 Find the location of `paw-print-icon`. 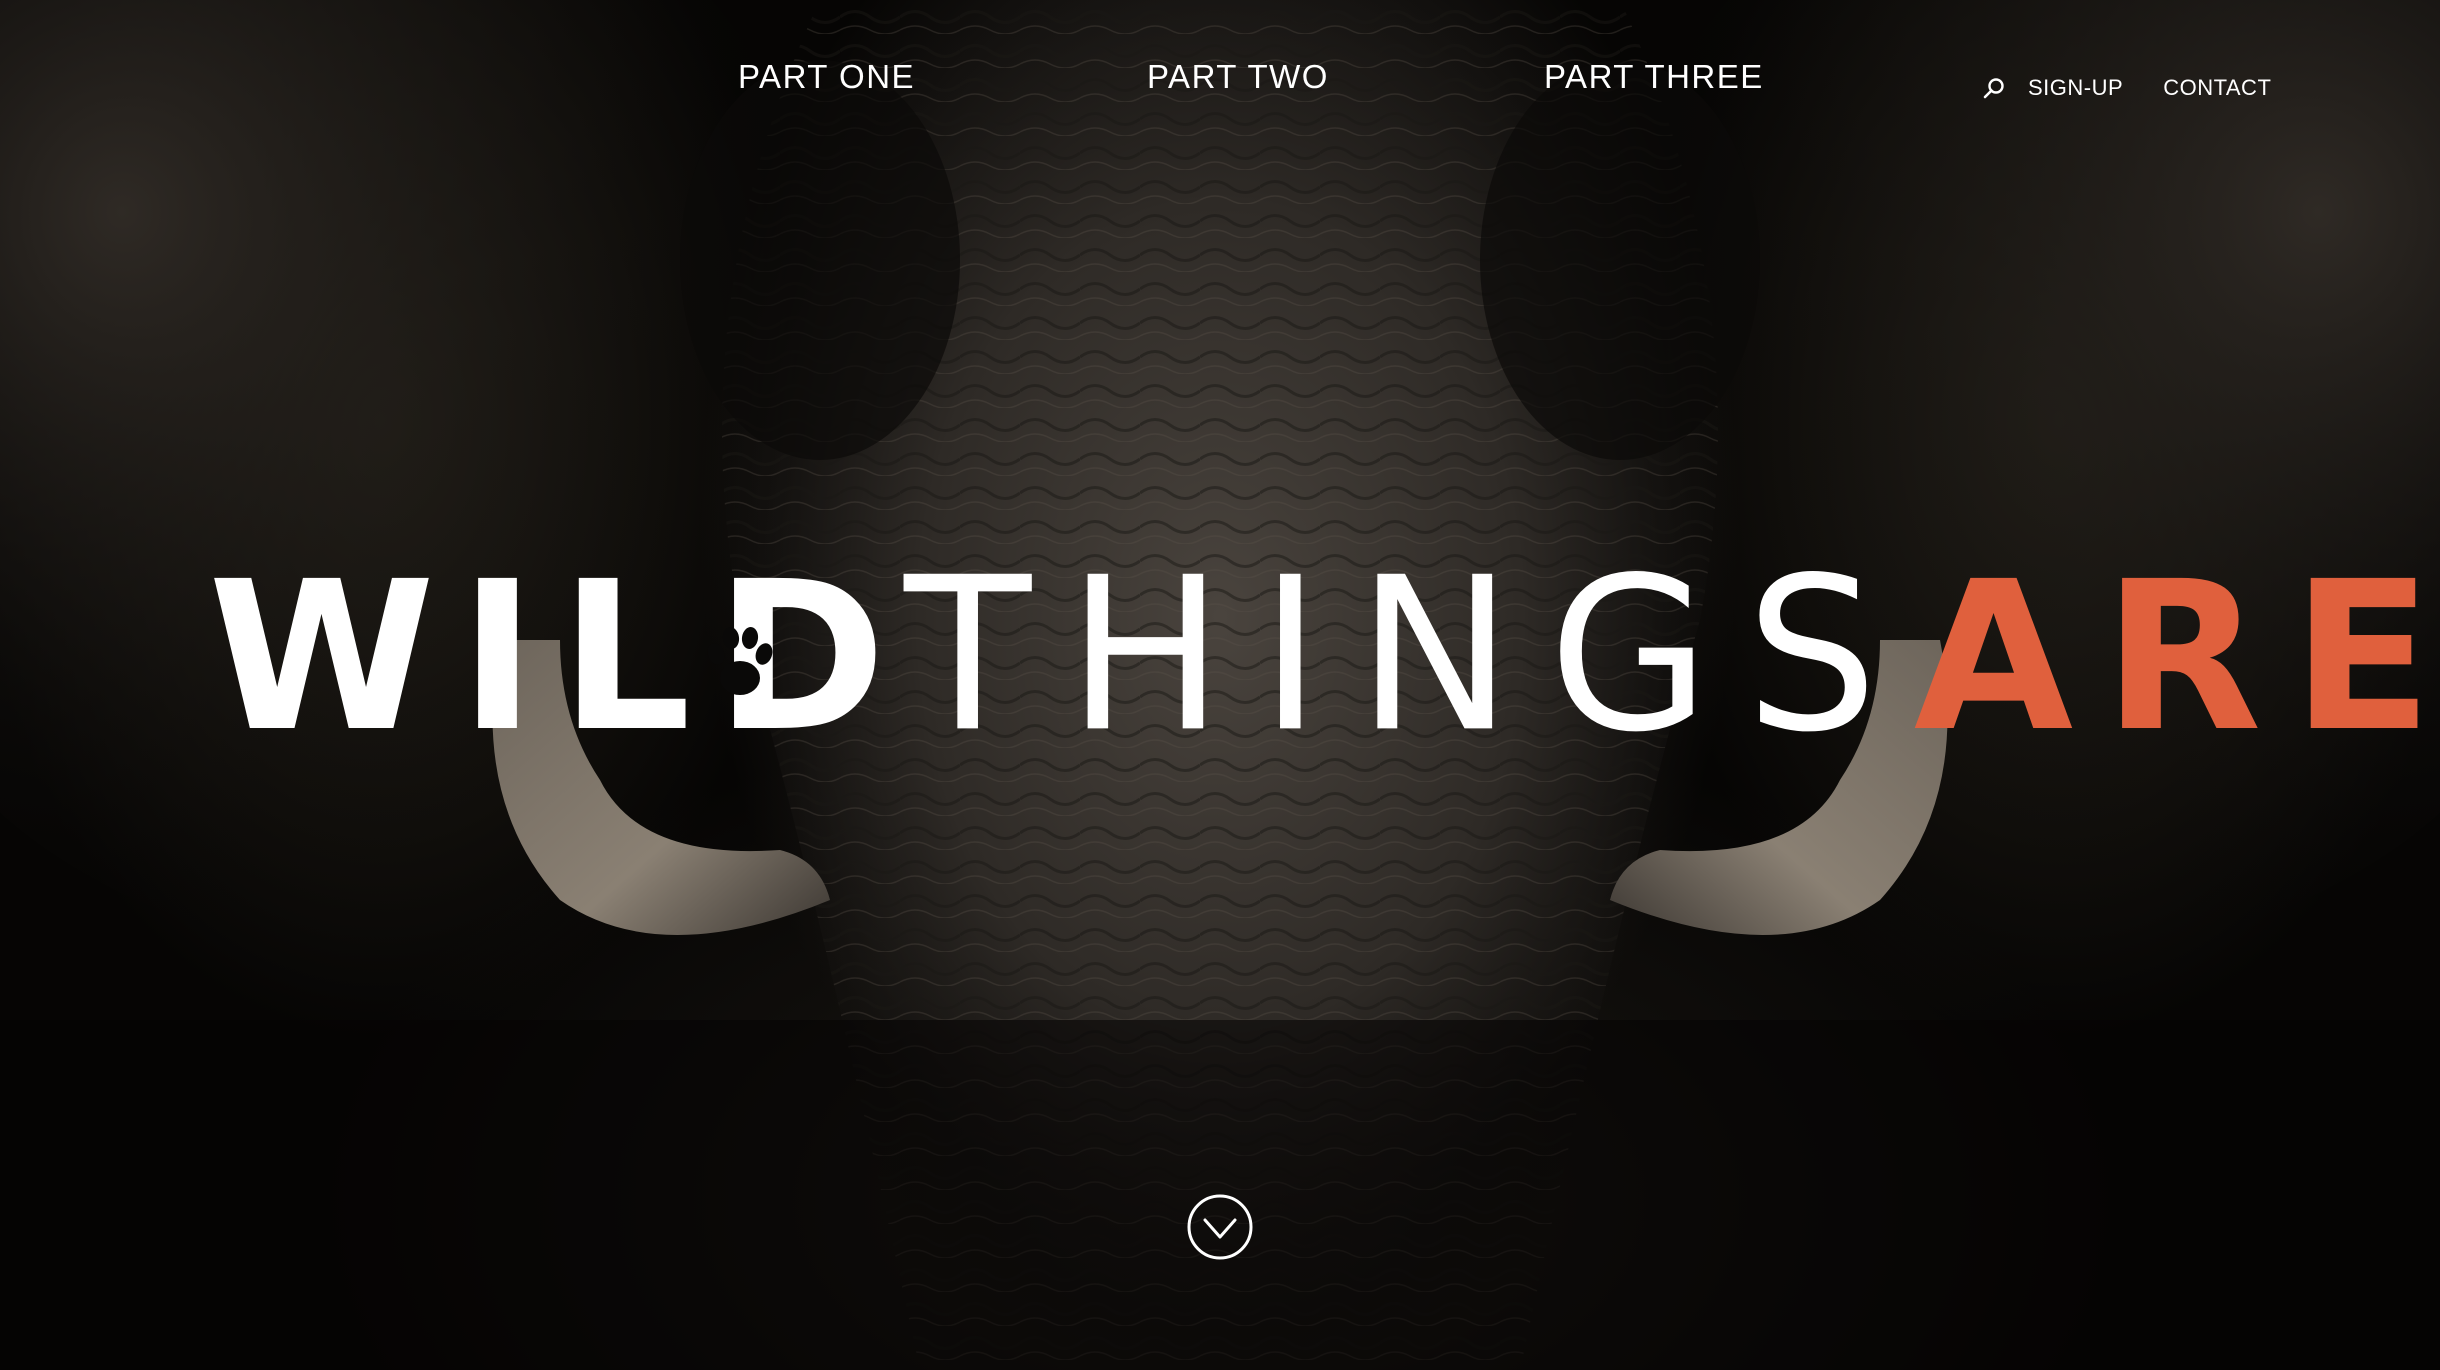

paw-print-icon is located at coordinates (740, 661).